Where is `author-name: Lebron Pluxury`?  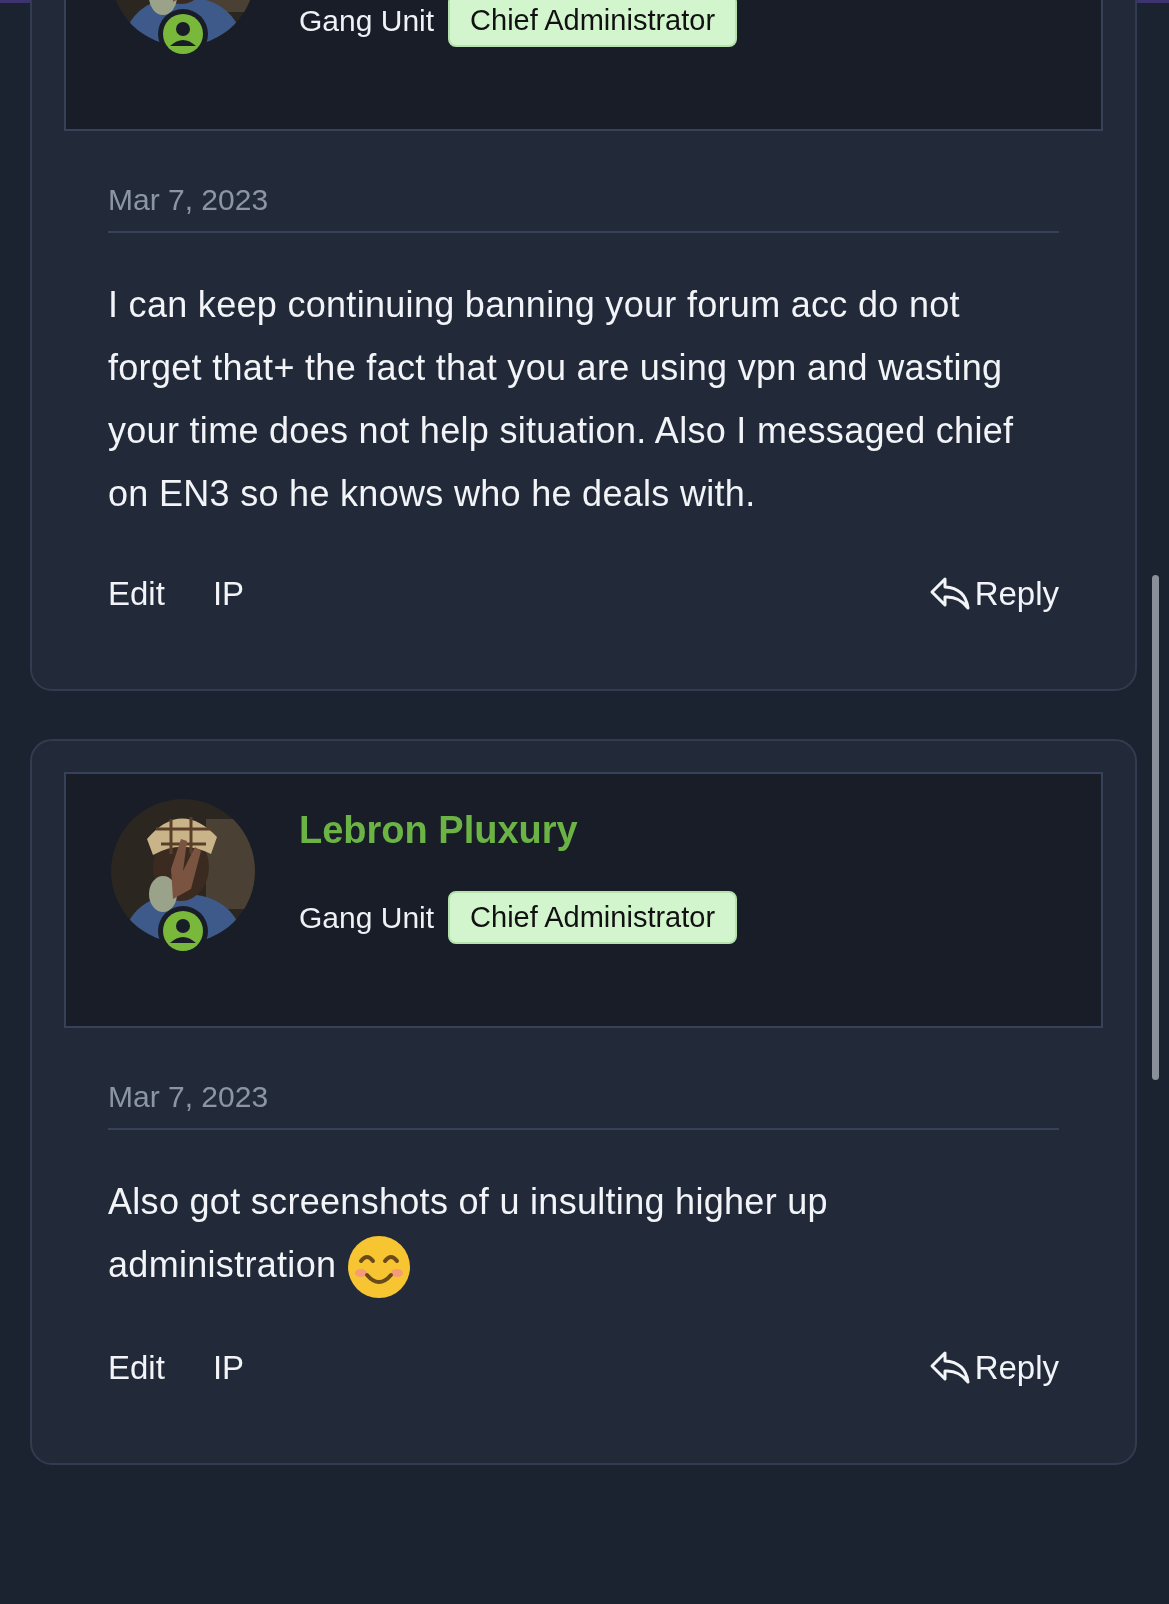 author-name: Lebron Pluxury is located at coordinates (518, 830).